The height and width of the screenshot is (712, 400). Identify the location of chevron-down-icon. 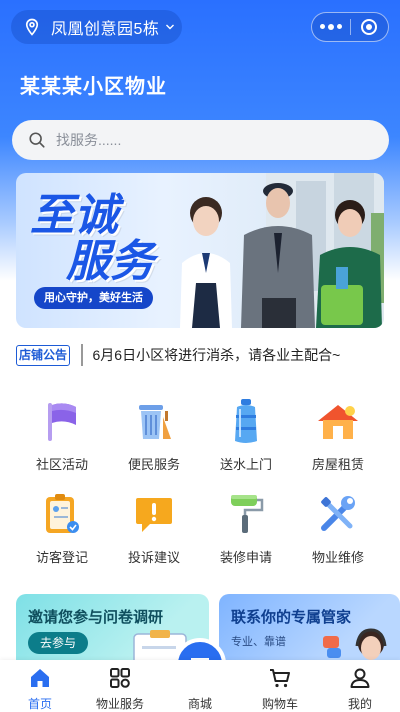
(170, 27).